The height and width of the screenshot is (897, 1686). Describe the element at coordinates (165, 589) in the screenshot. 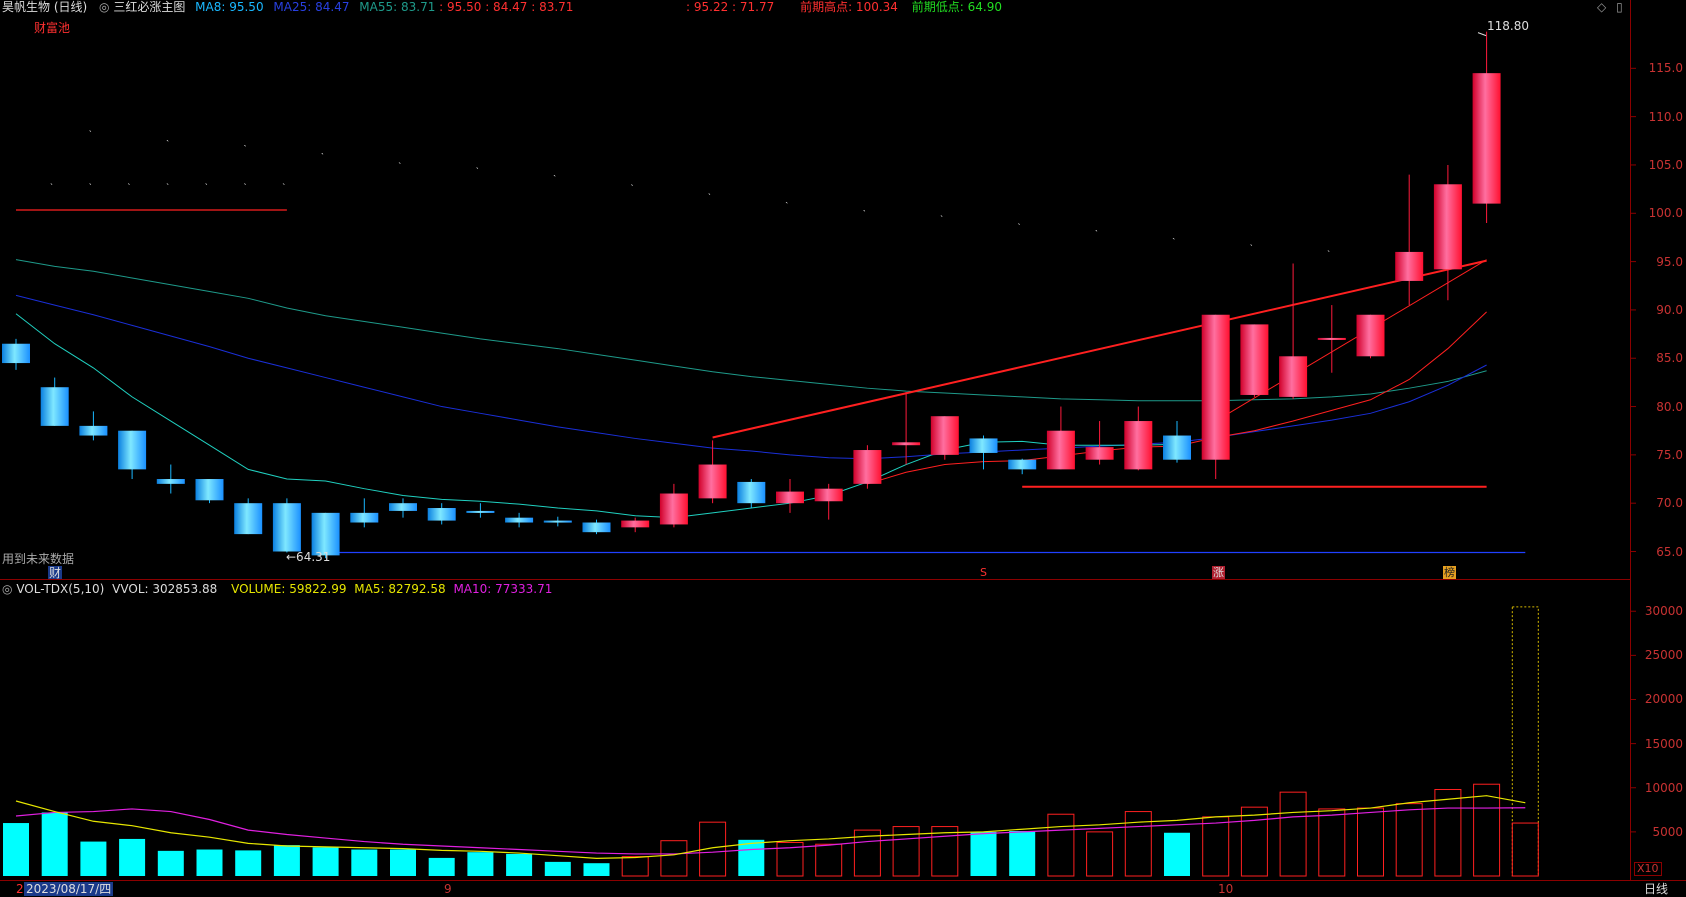

I see `vvol-value: VVOL: 302853.88` at that location.